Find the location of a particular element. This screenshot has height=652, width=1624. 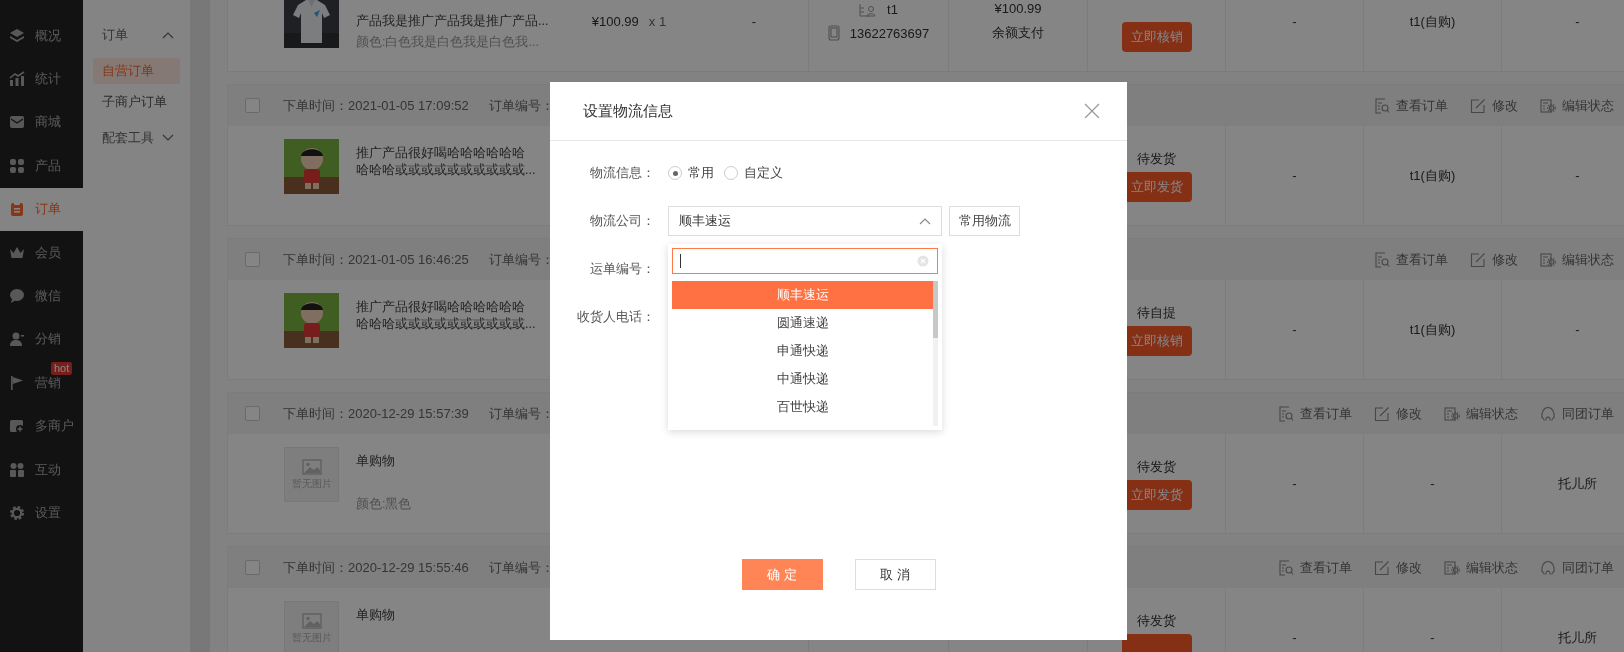

chart-icon is located at coordinates (17, 79).